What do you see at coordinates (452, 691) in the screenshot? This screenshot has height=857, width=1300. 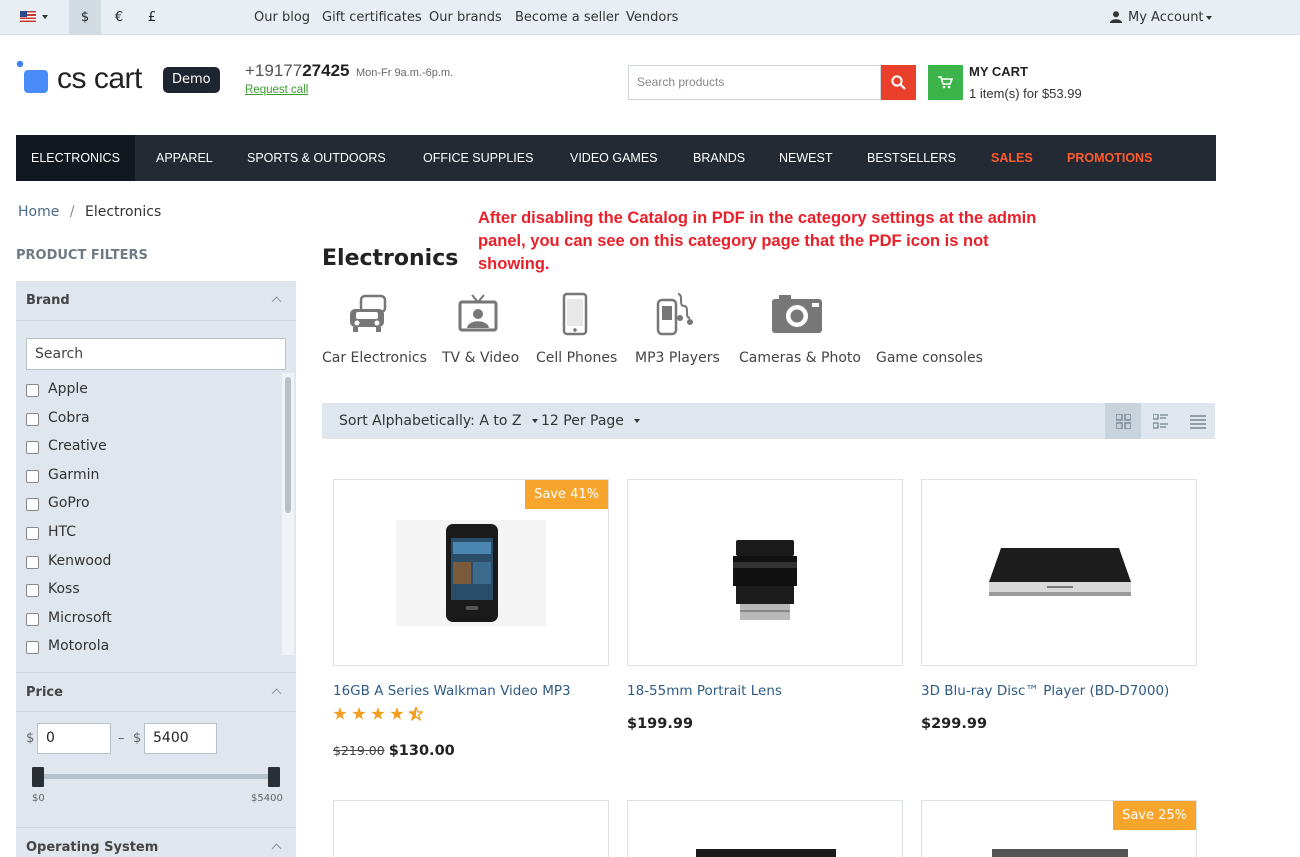 I see `product-title-walkman: 16GB A Series Walkman Video MP3` at bounding box center [452, 691].